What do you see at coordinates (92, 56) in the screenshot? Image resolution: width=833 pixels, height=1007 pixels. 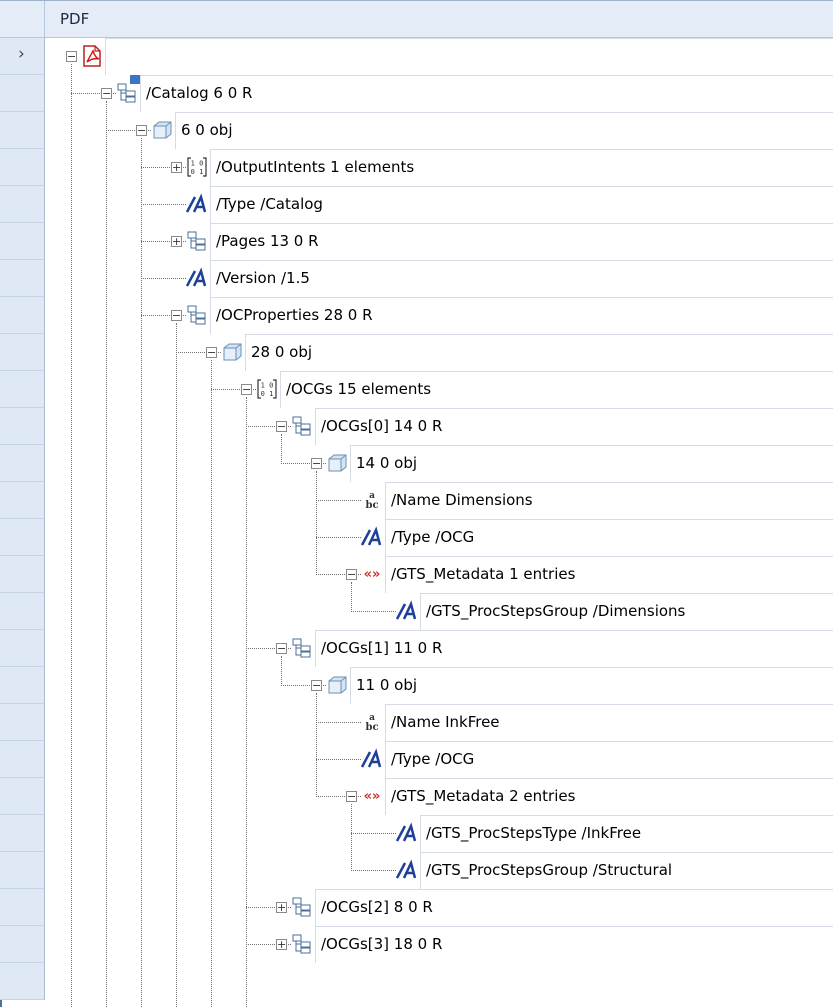 I see `pdf-file-icon` at bounding box center [92, 56].